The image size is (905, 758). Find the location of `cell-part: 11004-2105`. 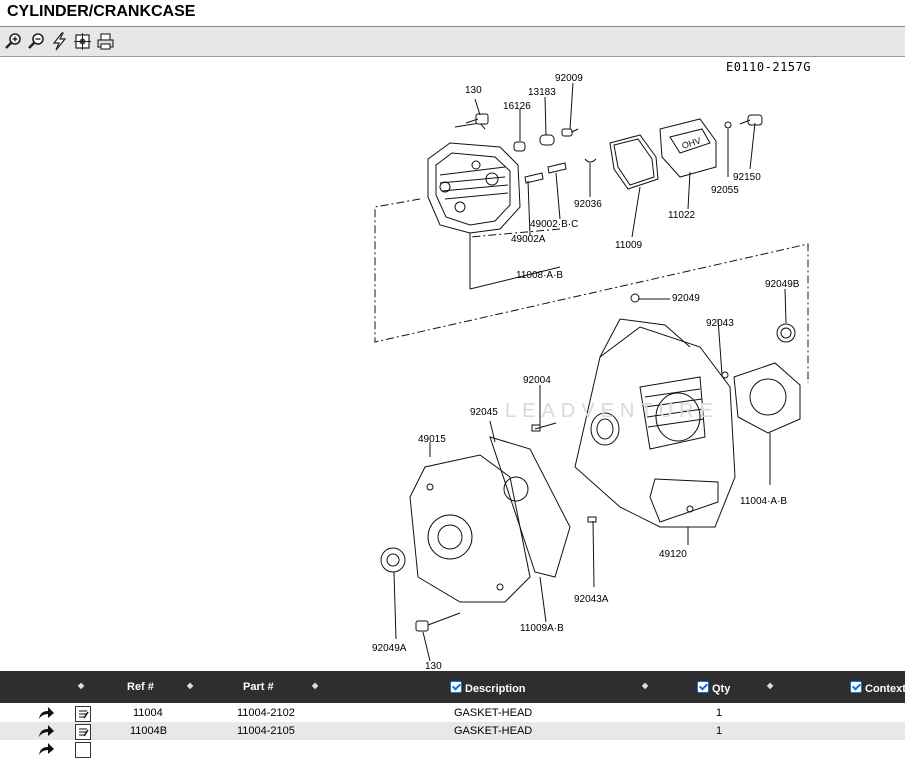

cell-part: 11004-2105 is located at coordinates (266, 731).